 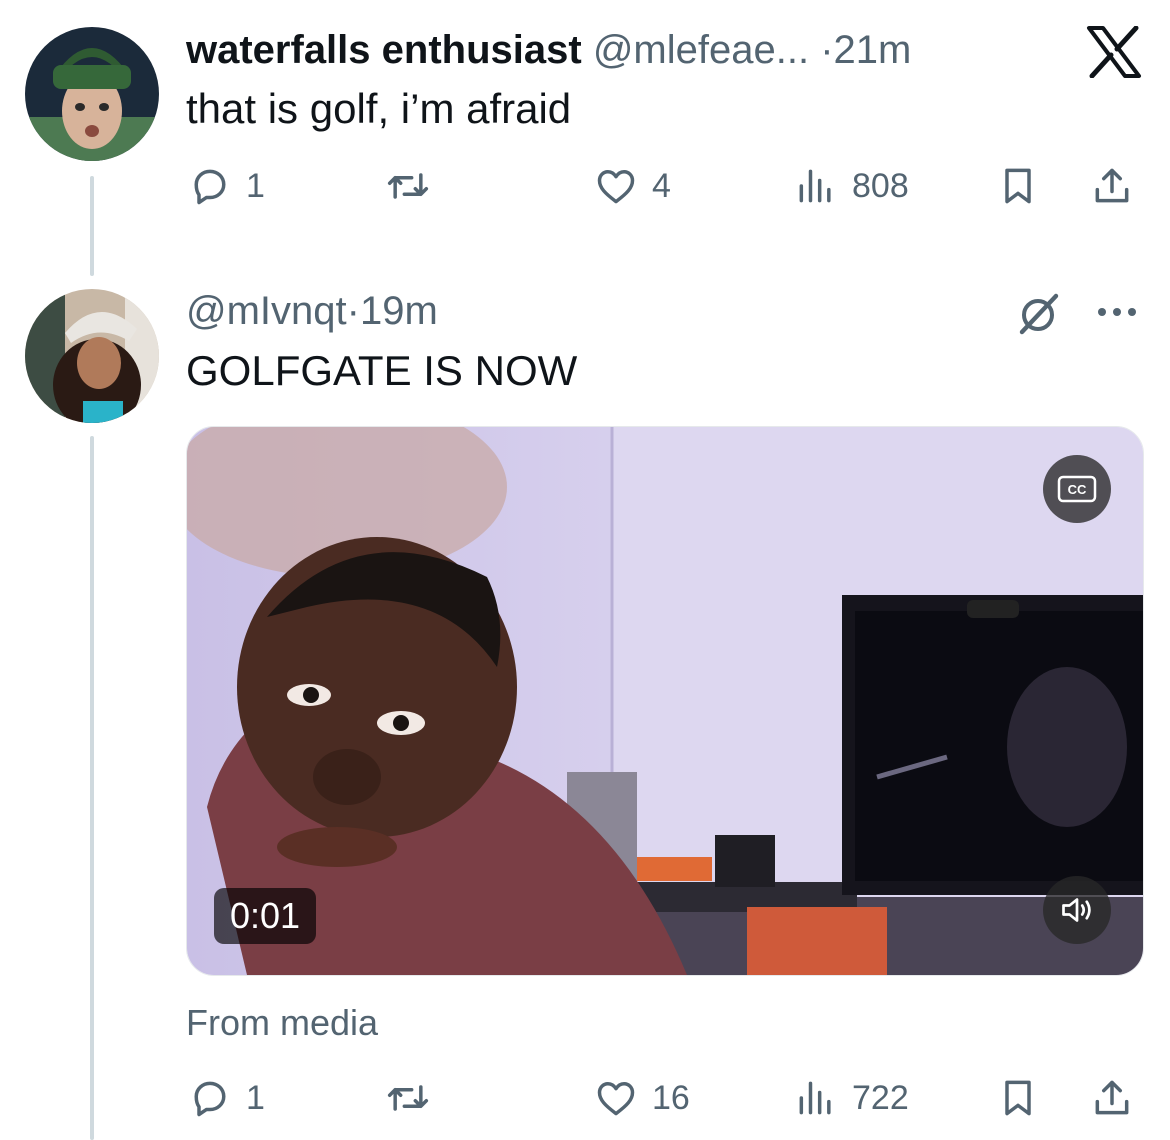 I want to click on thread-line-top, so click(x=92, y=226).